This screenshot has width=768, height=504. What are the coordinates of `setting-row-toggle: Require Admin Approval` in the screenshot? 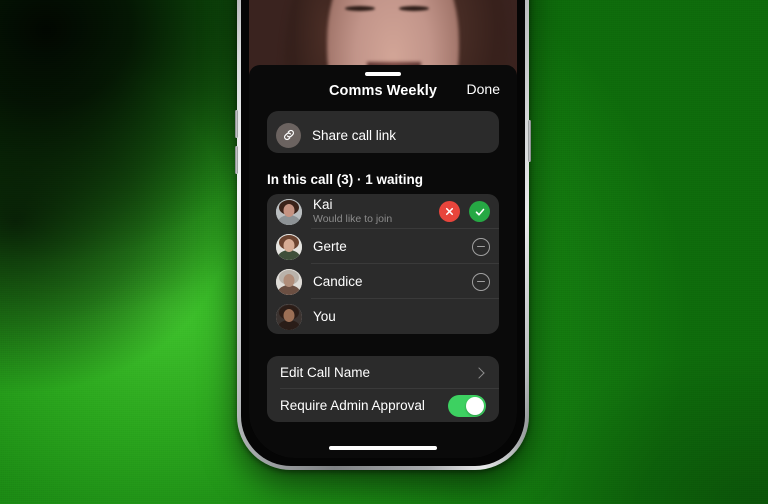 It's located at (383, 405).